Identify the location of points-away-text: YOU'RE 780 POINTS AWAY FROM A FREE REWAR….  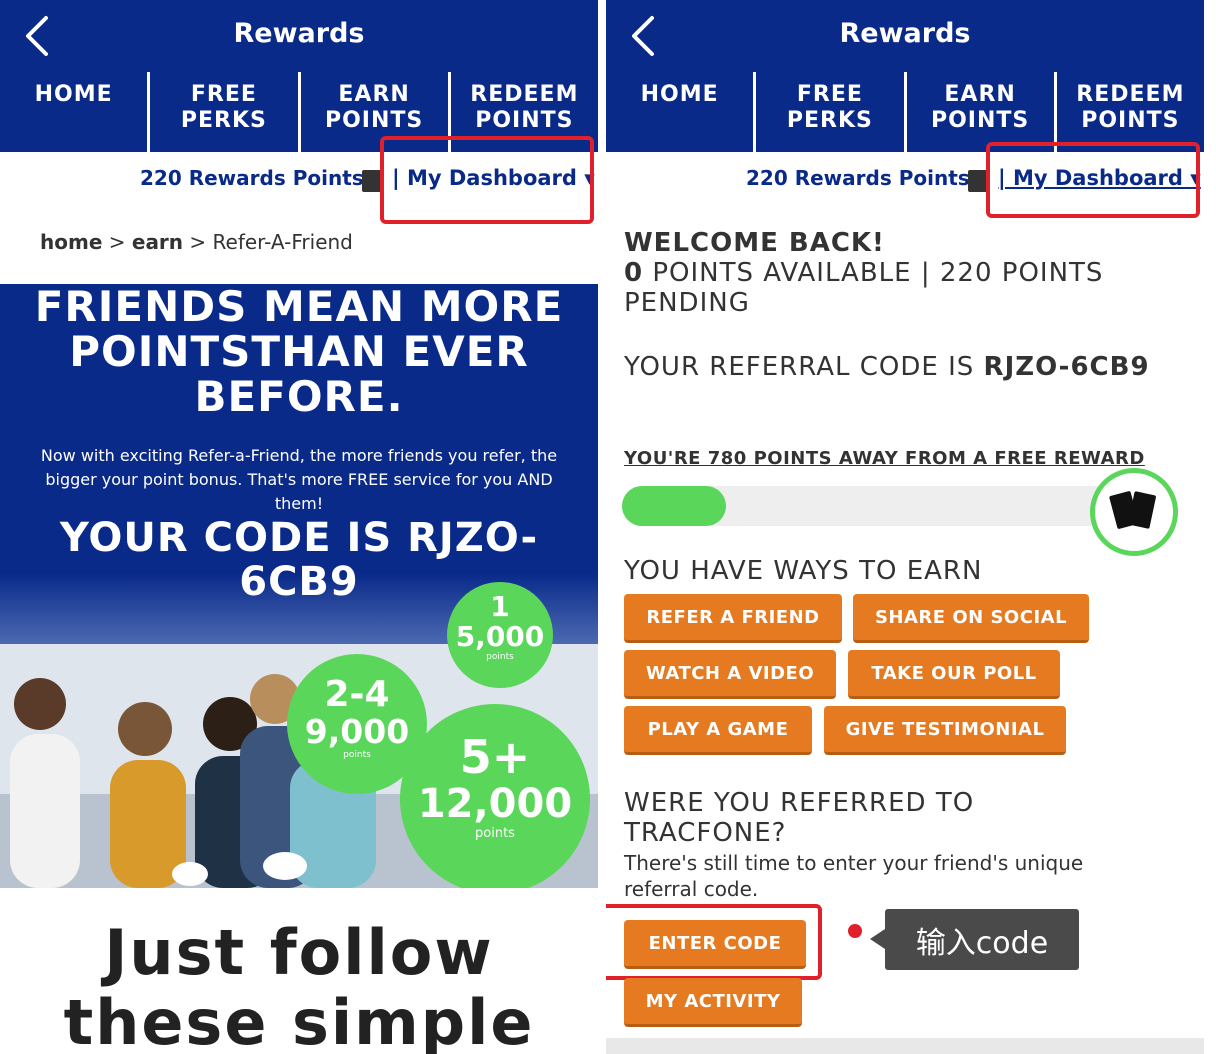
(884, 458).